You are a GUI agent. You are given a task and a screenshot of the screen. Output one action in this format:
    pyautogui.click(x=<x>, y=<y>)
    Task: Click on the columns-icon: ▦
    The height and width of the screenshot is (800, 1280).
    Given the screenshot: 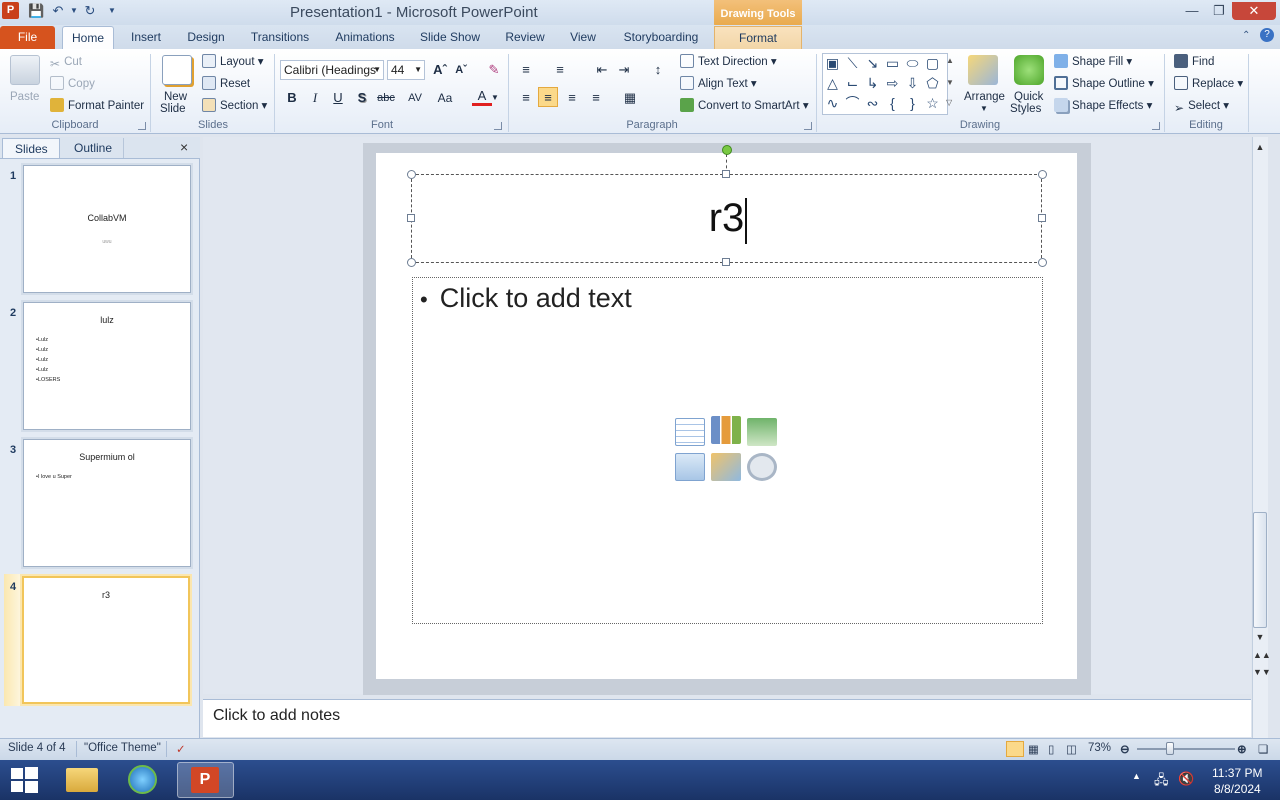 What is the action you would take?
    pyautogui.click(x=630, y=98)
    